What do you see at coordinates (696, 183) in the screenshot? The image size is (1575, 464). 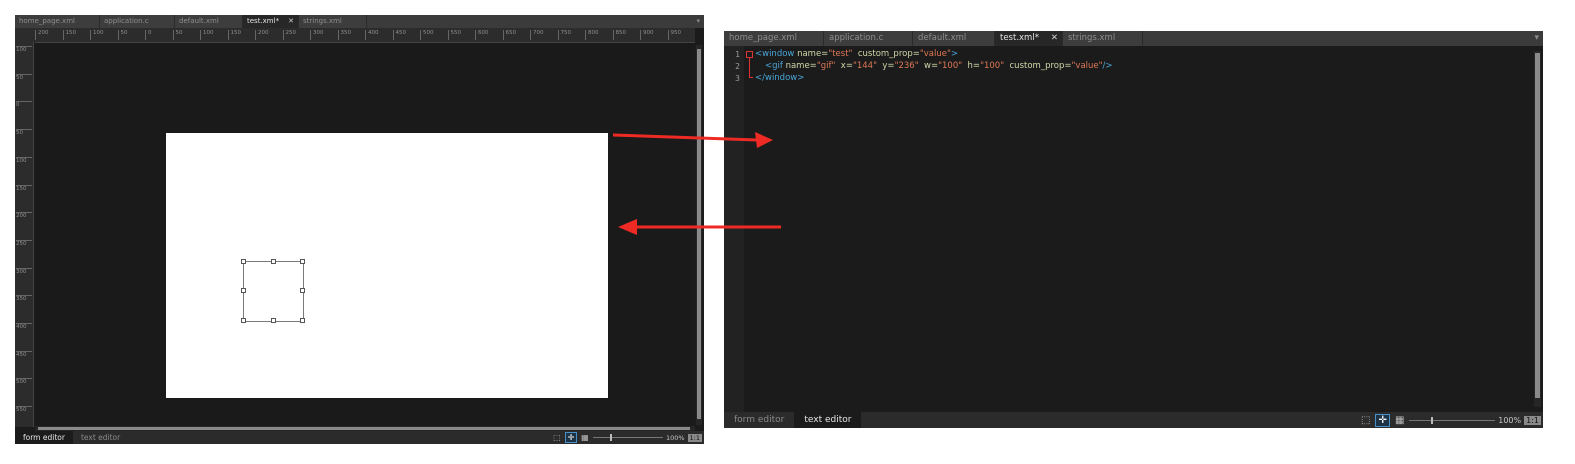 I see `sync-arrows` at bounding box center [696, 183].